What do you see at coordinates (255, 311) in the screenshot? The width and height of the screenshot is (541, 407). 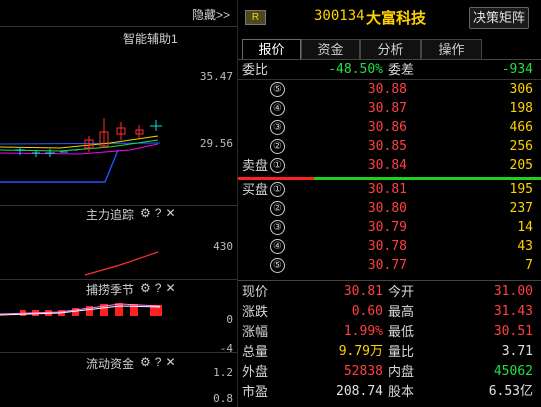 I see `stat-label: 涨跌` at bounding box center [255, 311].